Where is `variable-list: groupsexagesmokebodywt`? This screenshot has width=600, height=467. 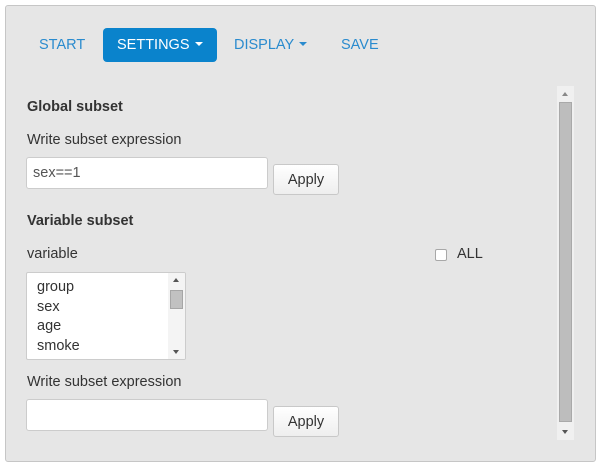 variable-list: groupsexagesmokebodywt is located at coordinates (98, 318).